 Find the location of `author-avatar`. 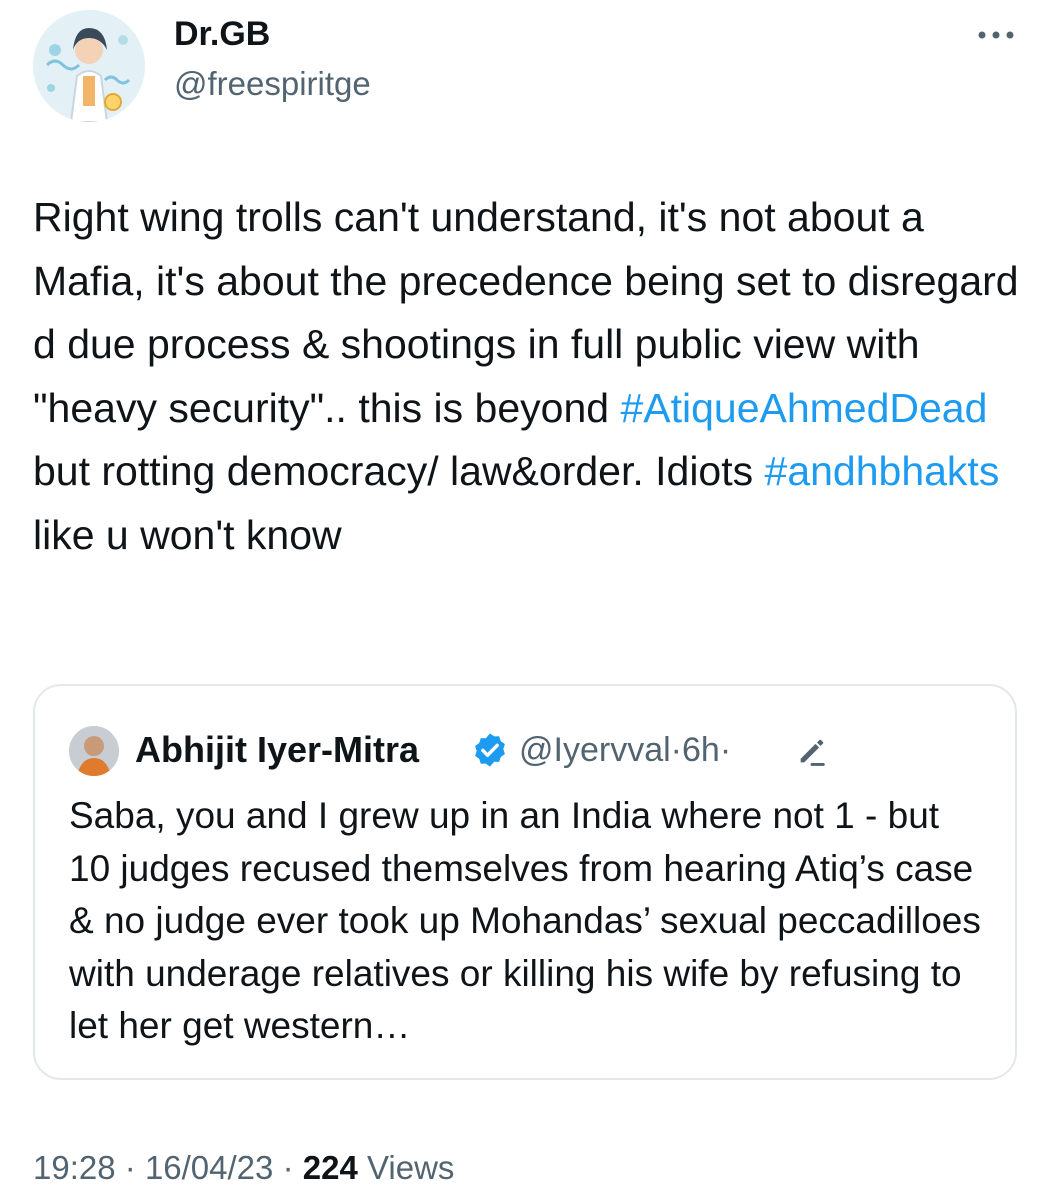

author-avatar is located at coordinates (89, 66).